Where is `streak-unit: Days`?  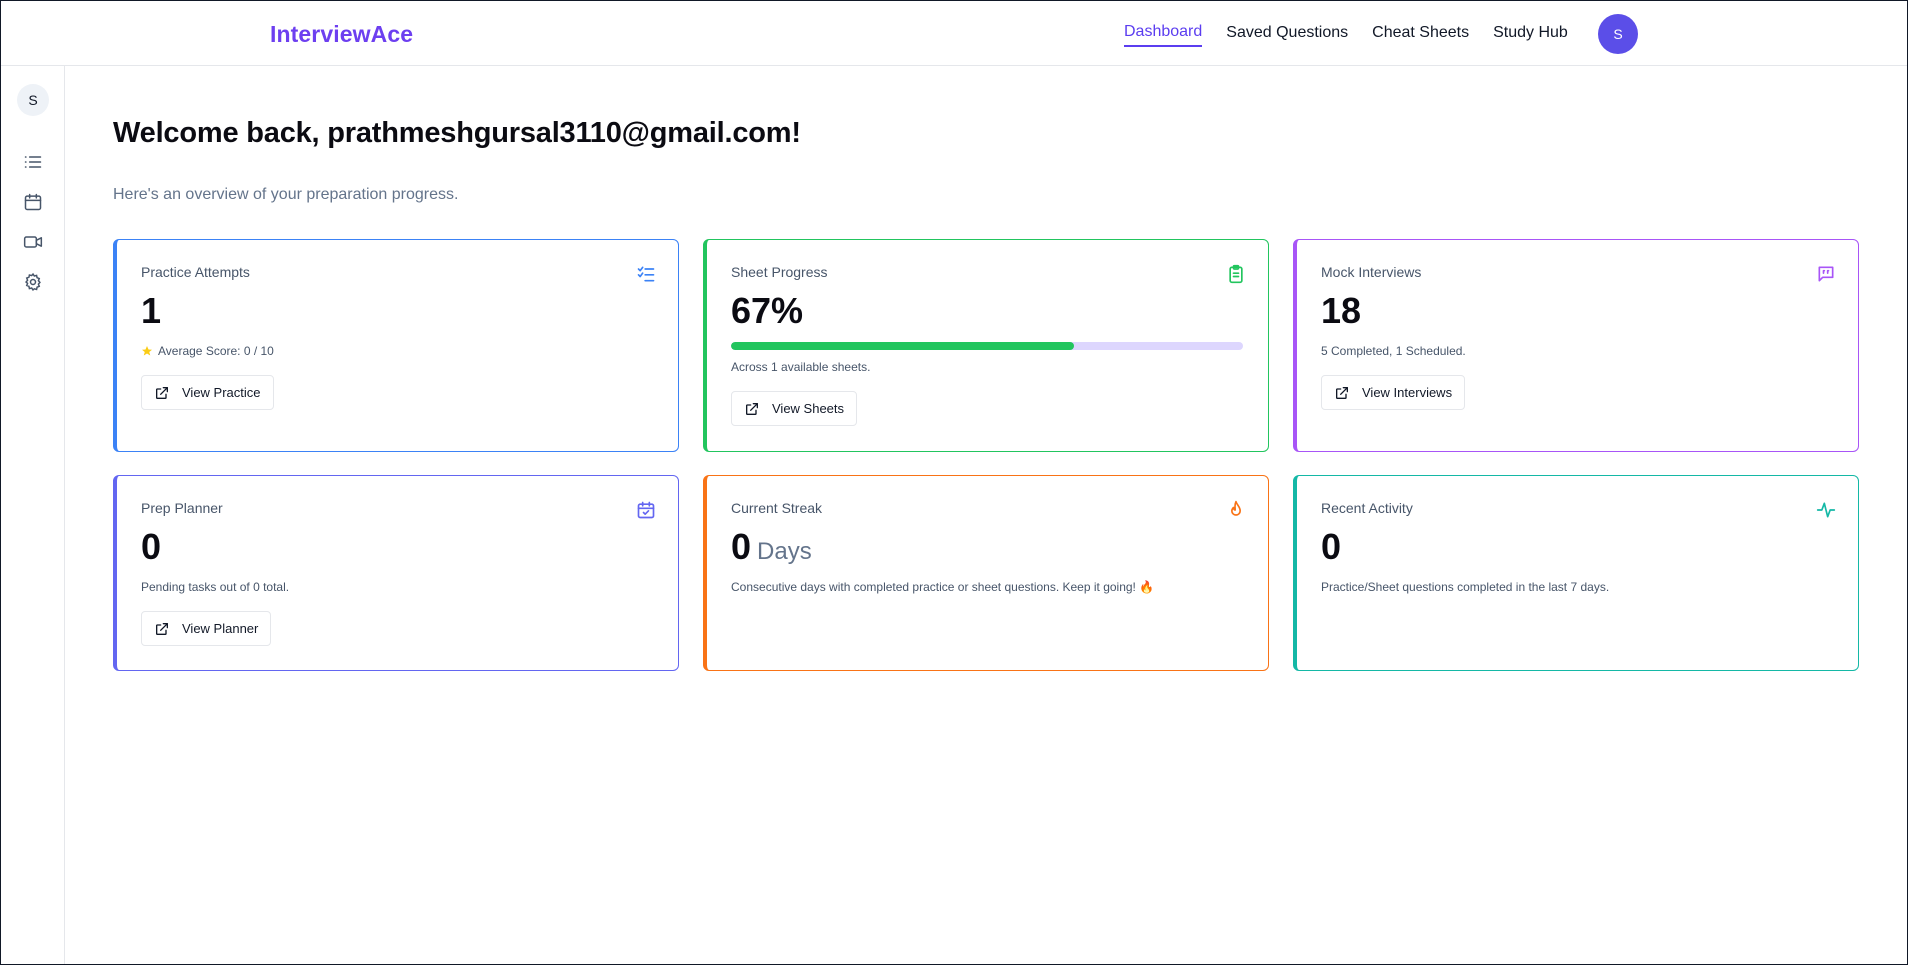
streak-unit: Days is located at coordinates (784, 551).